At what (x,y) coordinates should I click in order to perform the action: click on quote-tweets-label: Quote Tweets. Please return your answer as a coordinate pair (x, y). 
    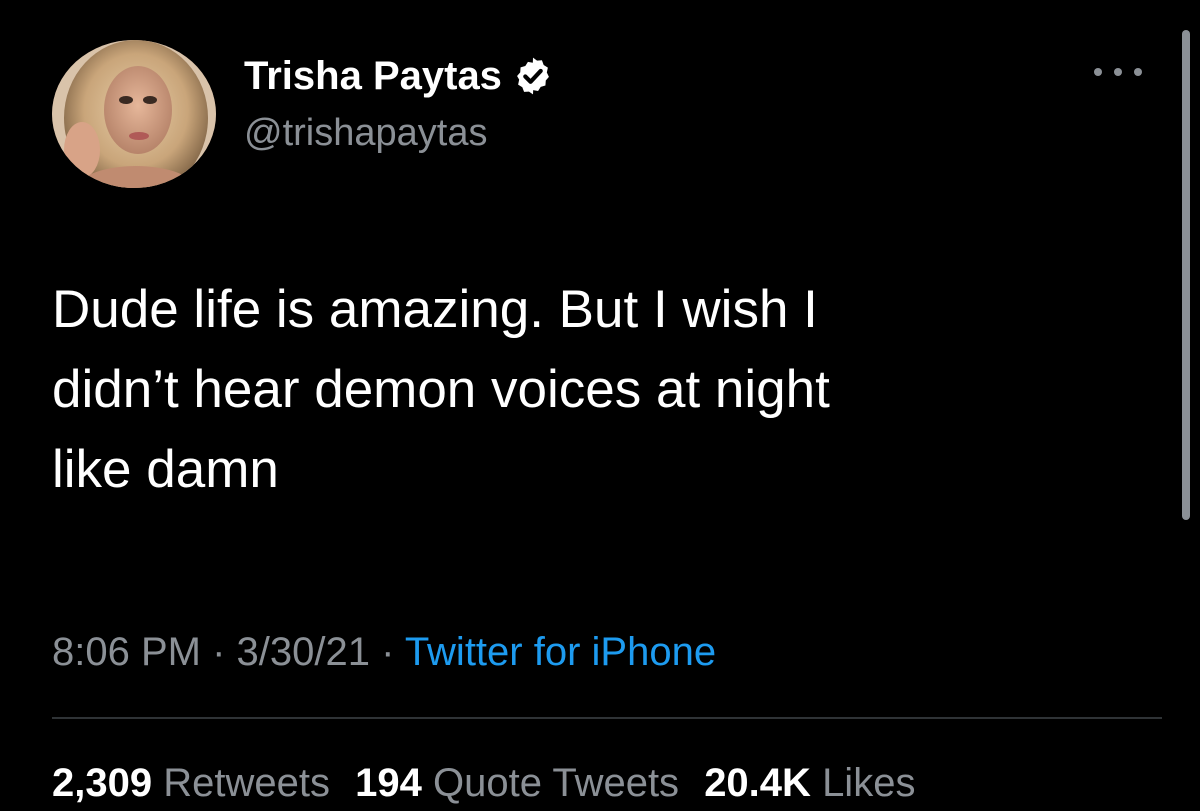
    Looking at the image, I should click on (556, 783).